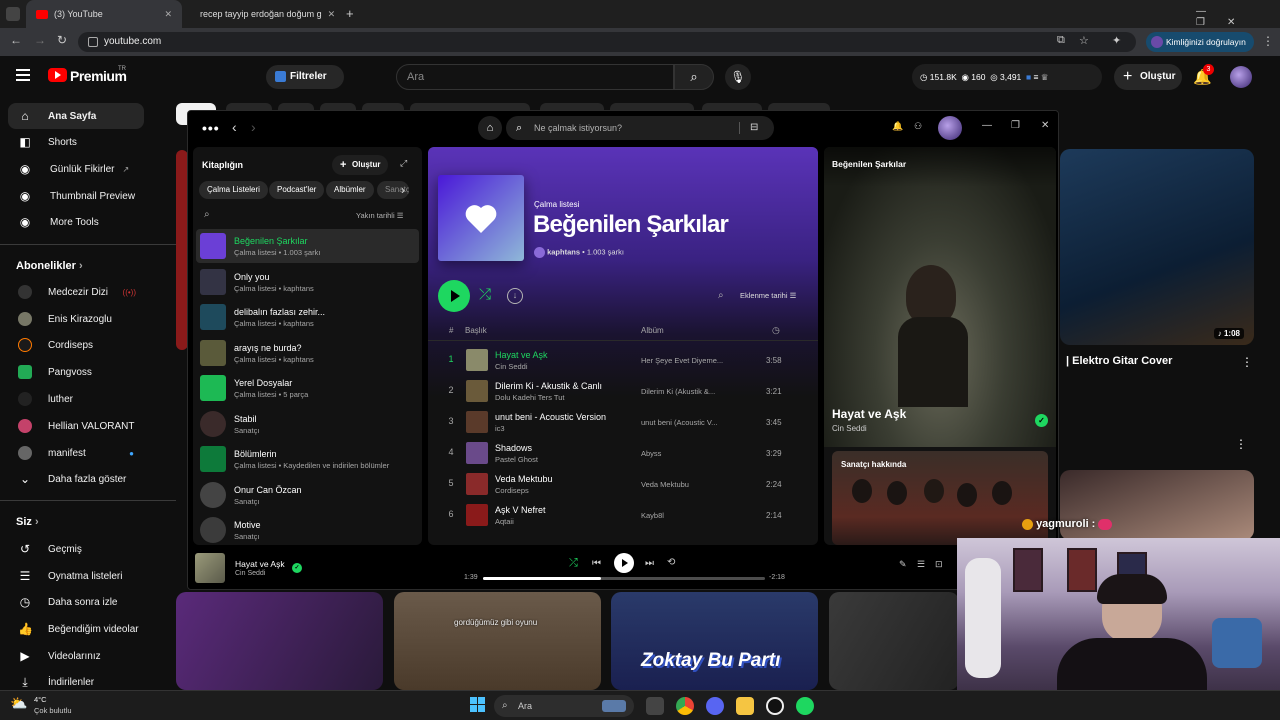 The width and height of the screenshot is (1280, 720). What do you see at coordinates (918, 126) in the screenshot?
I see `friends-activity-icon: ⚇` at bounding box center [918, 126].